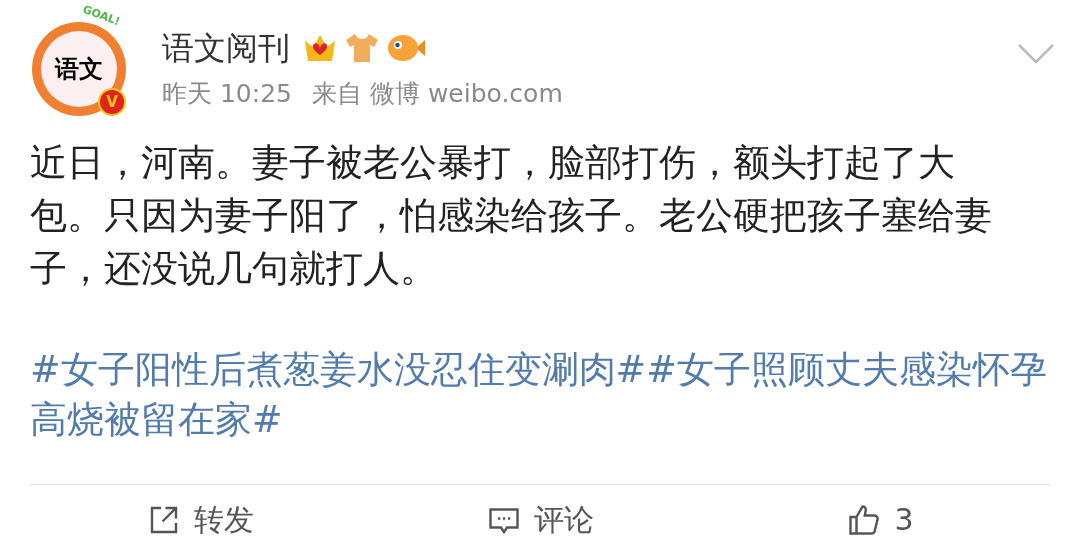 This screenshot has height=554, width=1080. Describe the element at coordinates (200, 519) in the screenshot. I see `repost-button: 转发` at that location.